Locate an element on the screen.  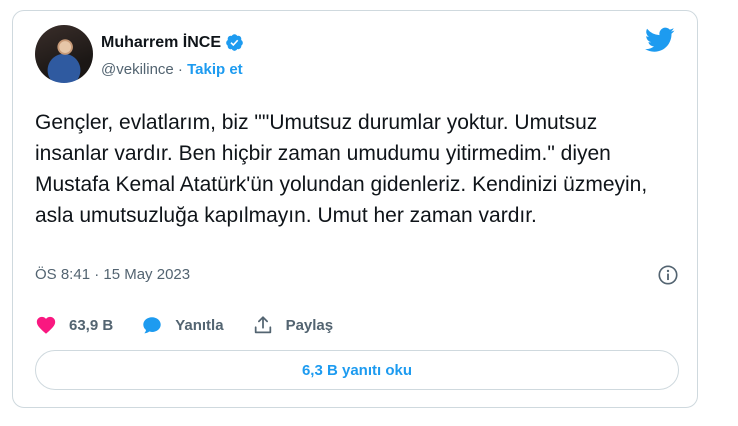
verified-badge-icon is located at coordinates (234, 42).